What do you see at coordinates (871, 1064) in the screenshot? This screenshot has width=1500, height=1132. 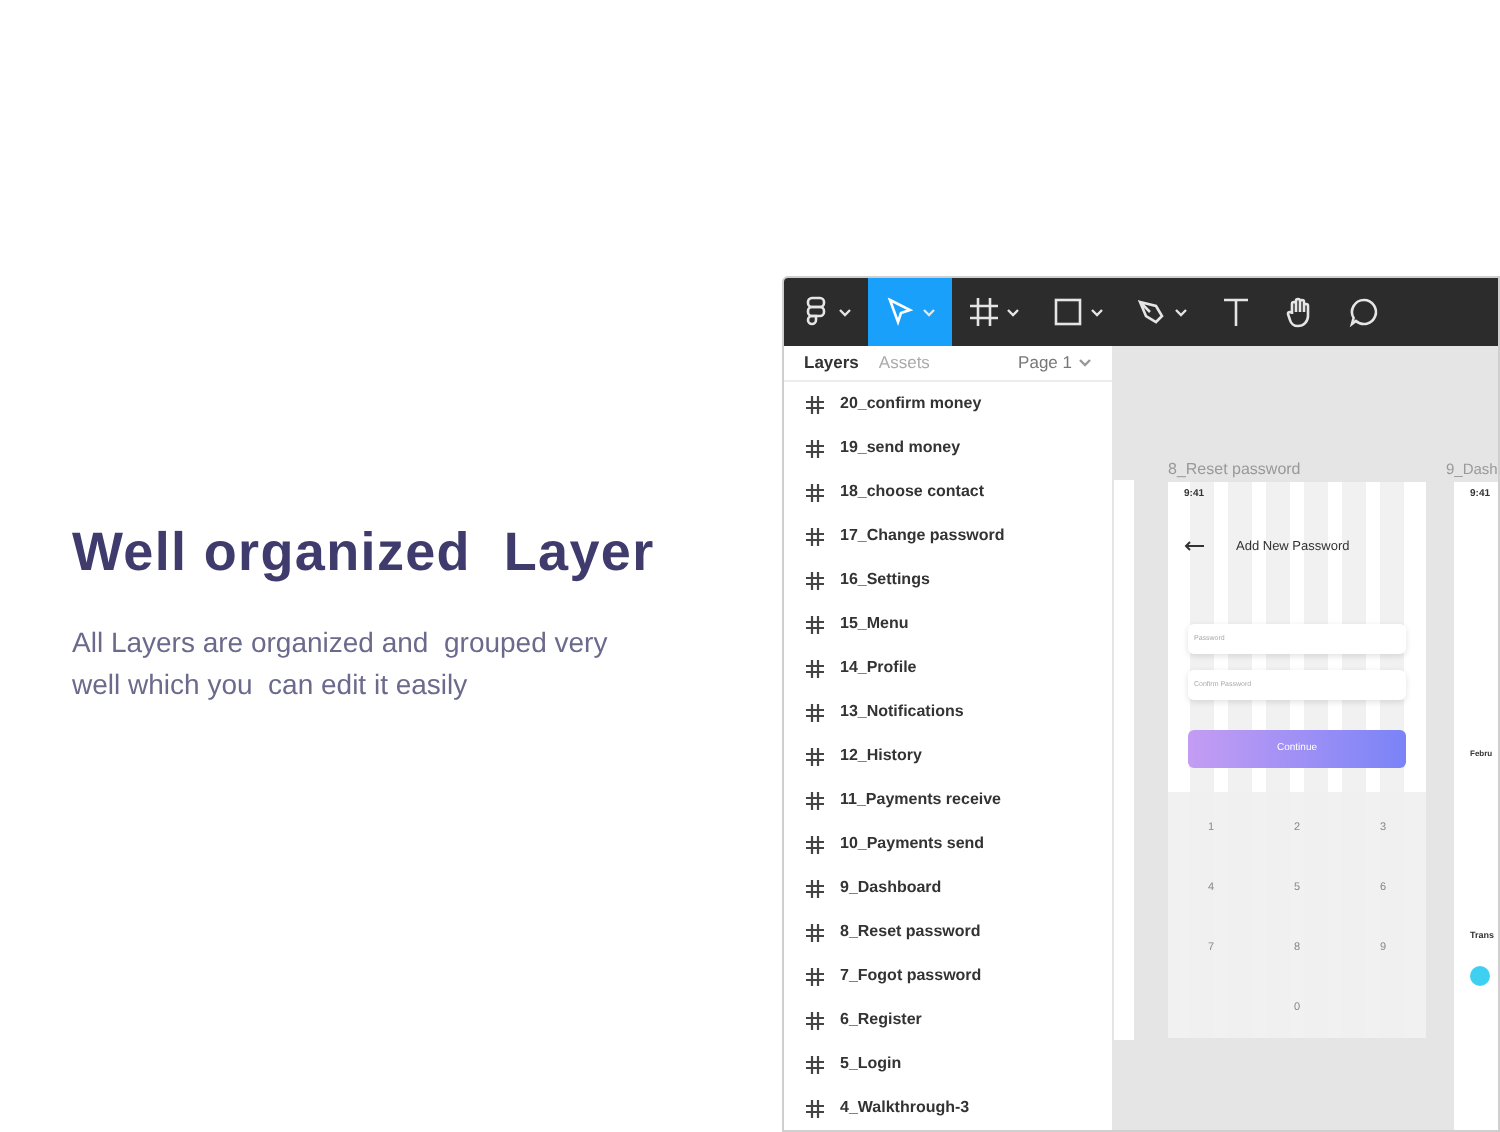 I see `layer-name: 5_Login` at bounding box center [871, 1064].